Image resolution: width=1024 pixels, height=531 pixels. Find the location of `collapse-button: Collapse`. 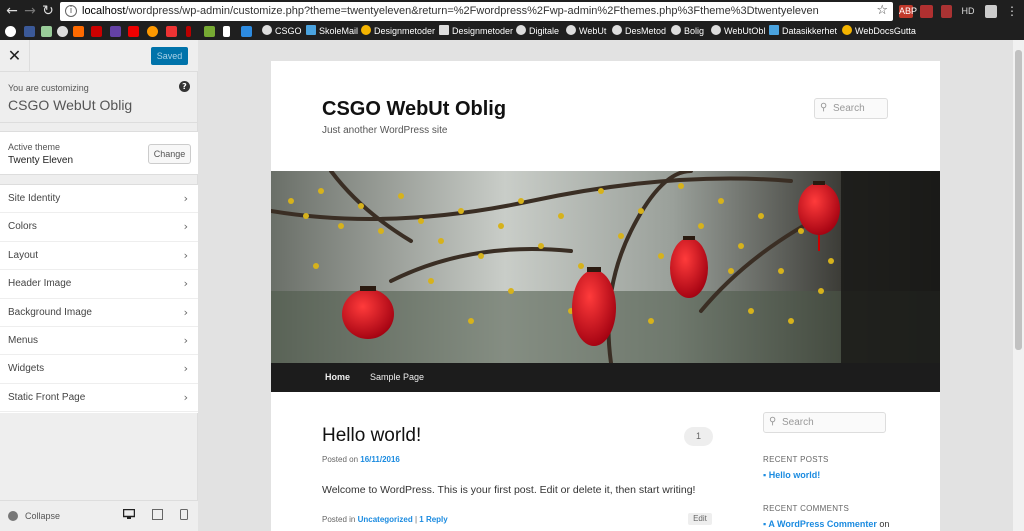

collapse-button: Collapse is located at coordinates (42, 516).